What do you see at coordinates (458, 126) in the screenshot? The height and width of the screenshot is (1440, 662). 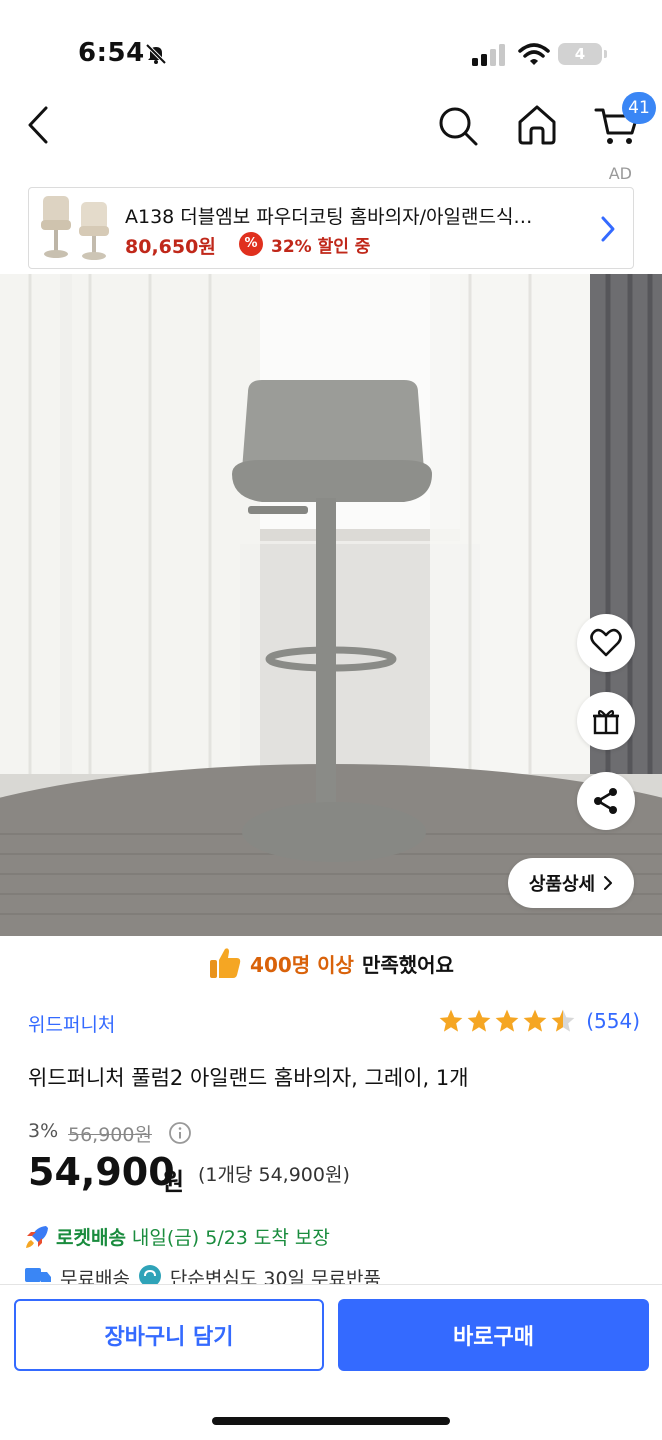 I see `search-icon` at bounding box center [458, 126].